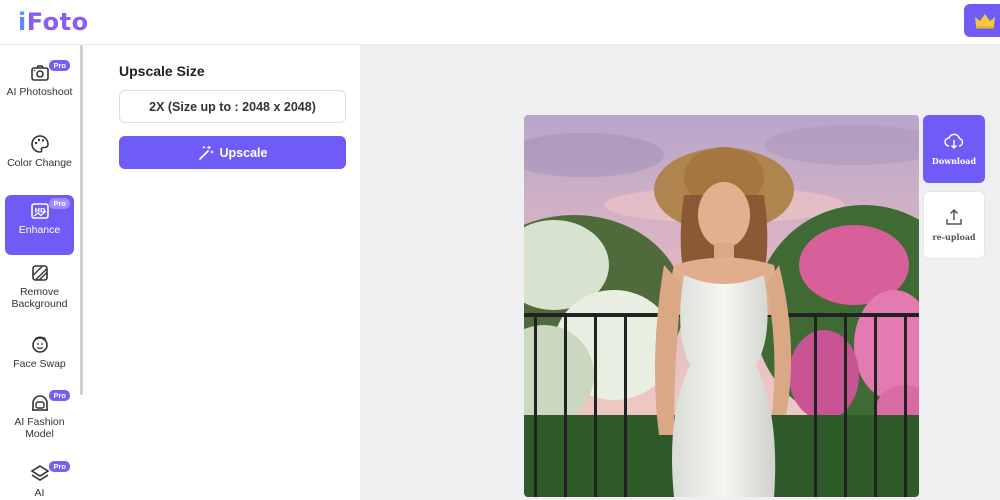 The height and width of the screenshot is (500, 1000). What do you see at coordinates (206, 152) in the screenshot?
I see `magic-wand-icon` at bounding box center [206, 152].